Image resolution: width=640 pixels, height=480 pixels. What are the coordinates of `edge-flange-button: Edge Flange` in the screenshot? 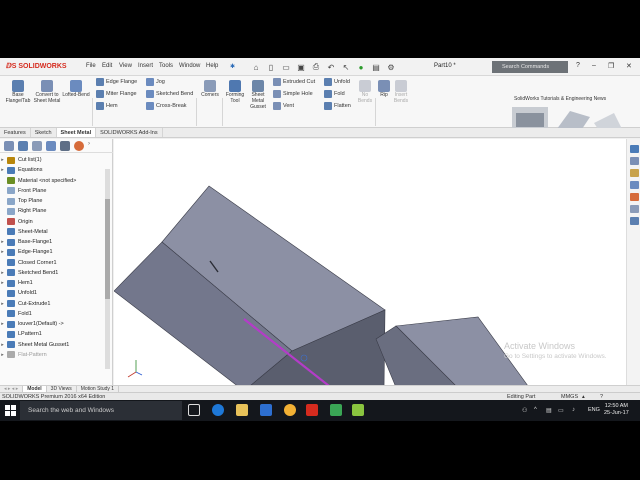 It's located at (116, 82).